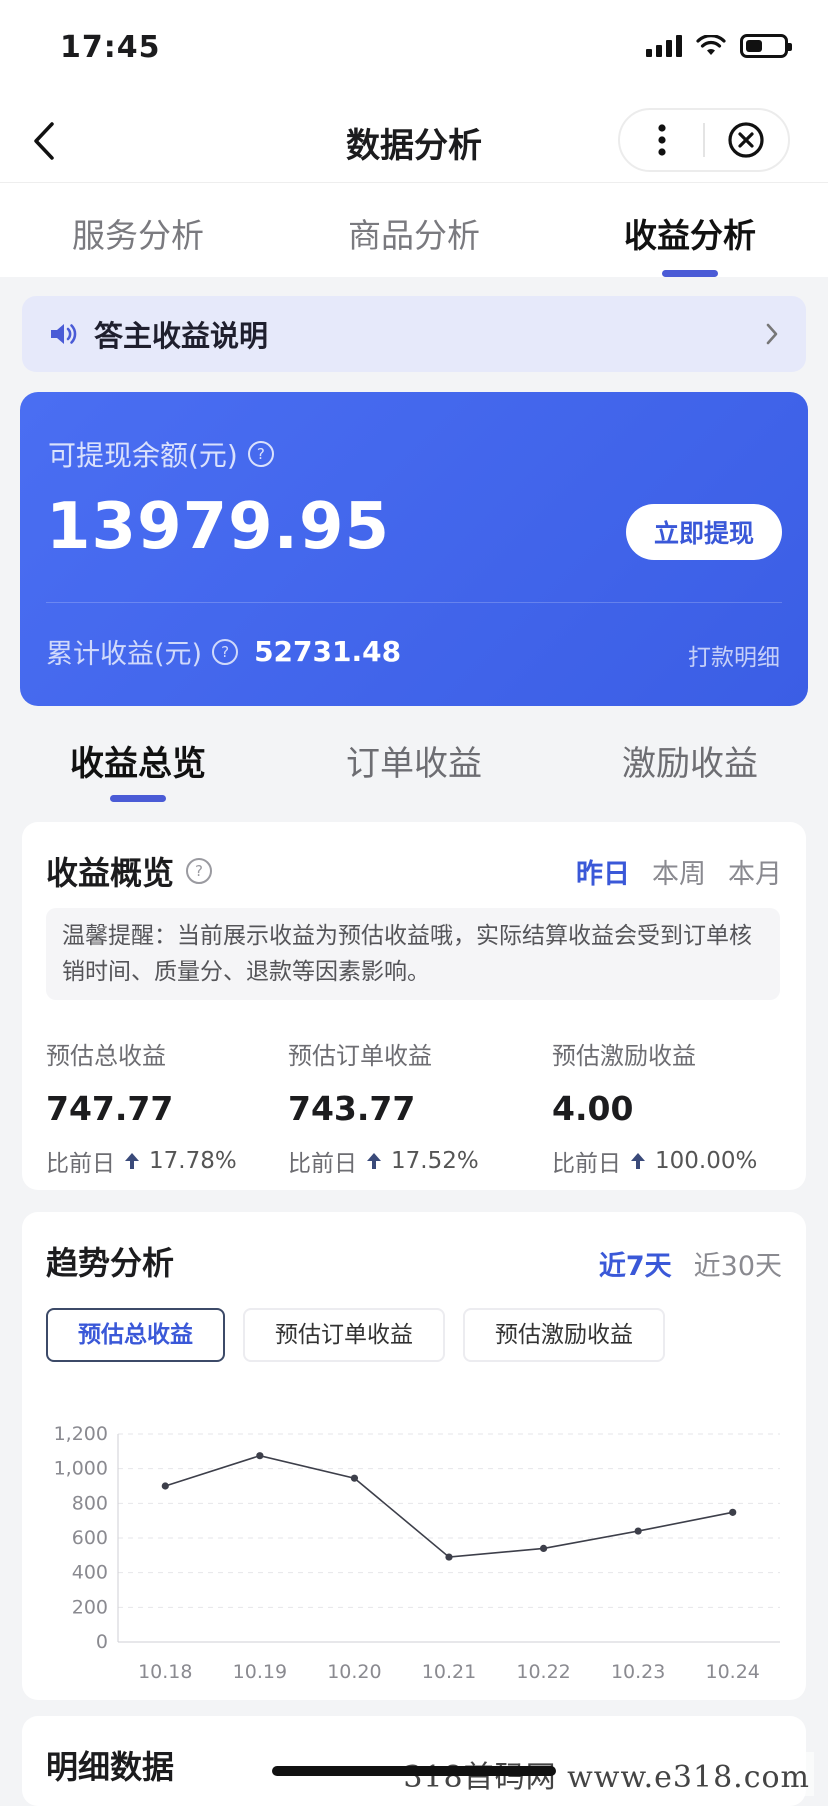 This screenshot has height=1806, width=828. What do you see at coordinates (64, 334) in the screenshot?
I see `speaker-icon` at bounding box center [64, 334].